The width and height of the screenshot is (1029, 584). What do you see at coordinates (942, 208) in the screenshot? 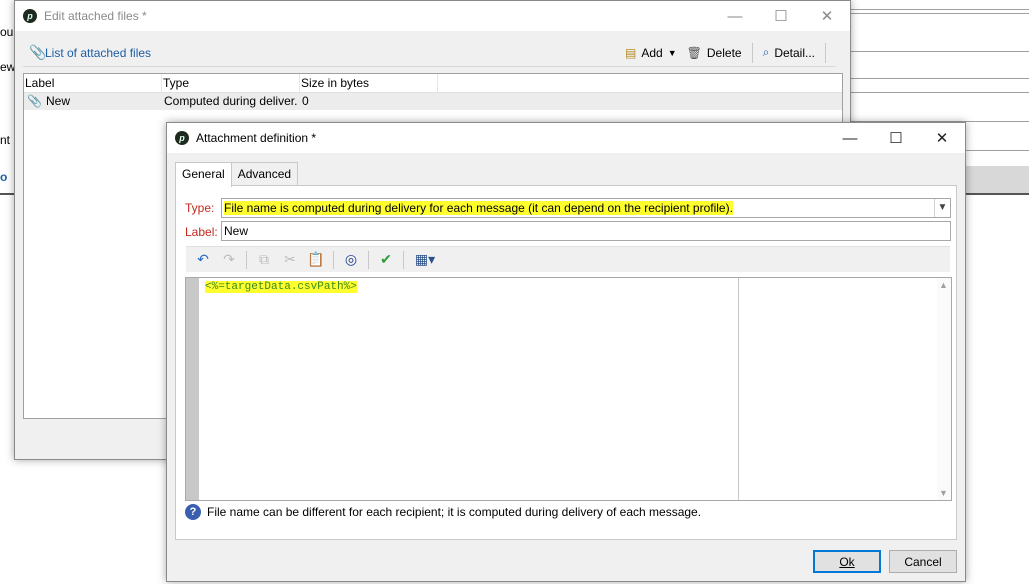
I see `chevron-down-icon: ▼` at bounding box center [942, 208].